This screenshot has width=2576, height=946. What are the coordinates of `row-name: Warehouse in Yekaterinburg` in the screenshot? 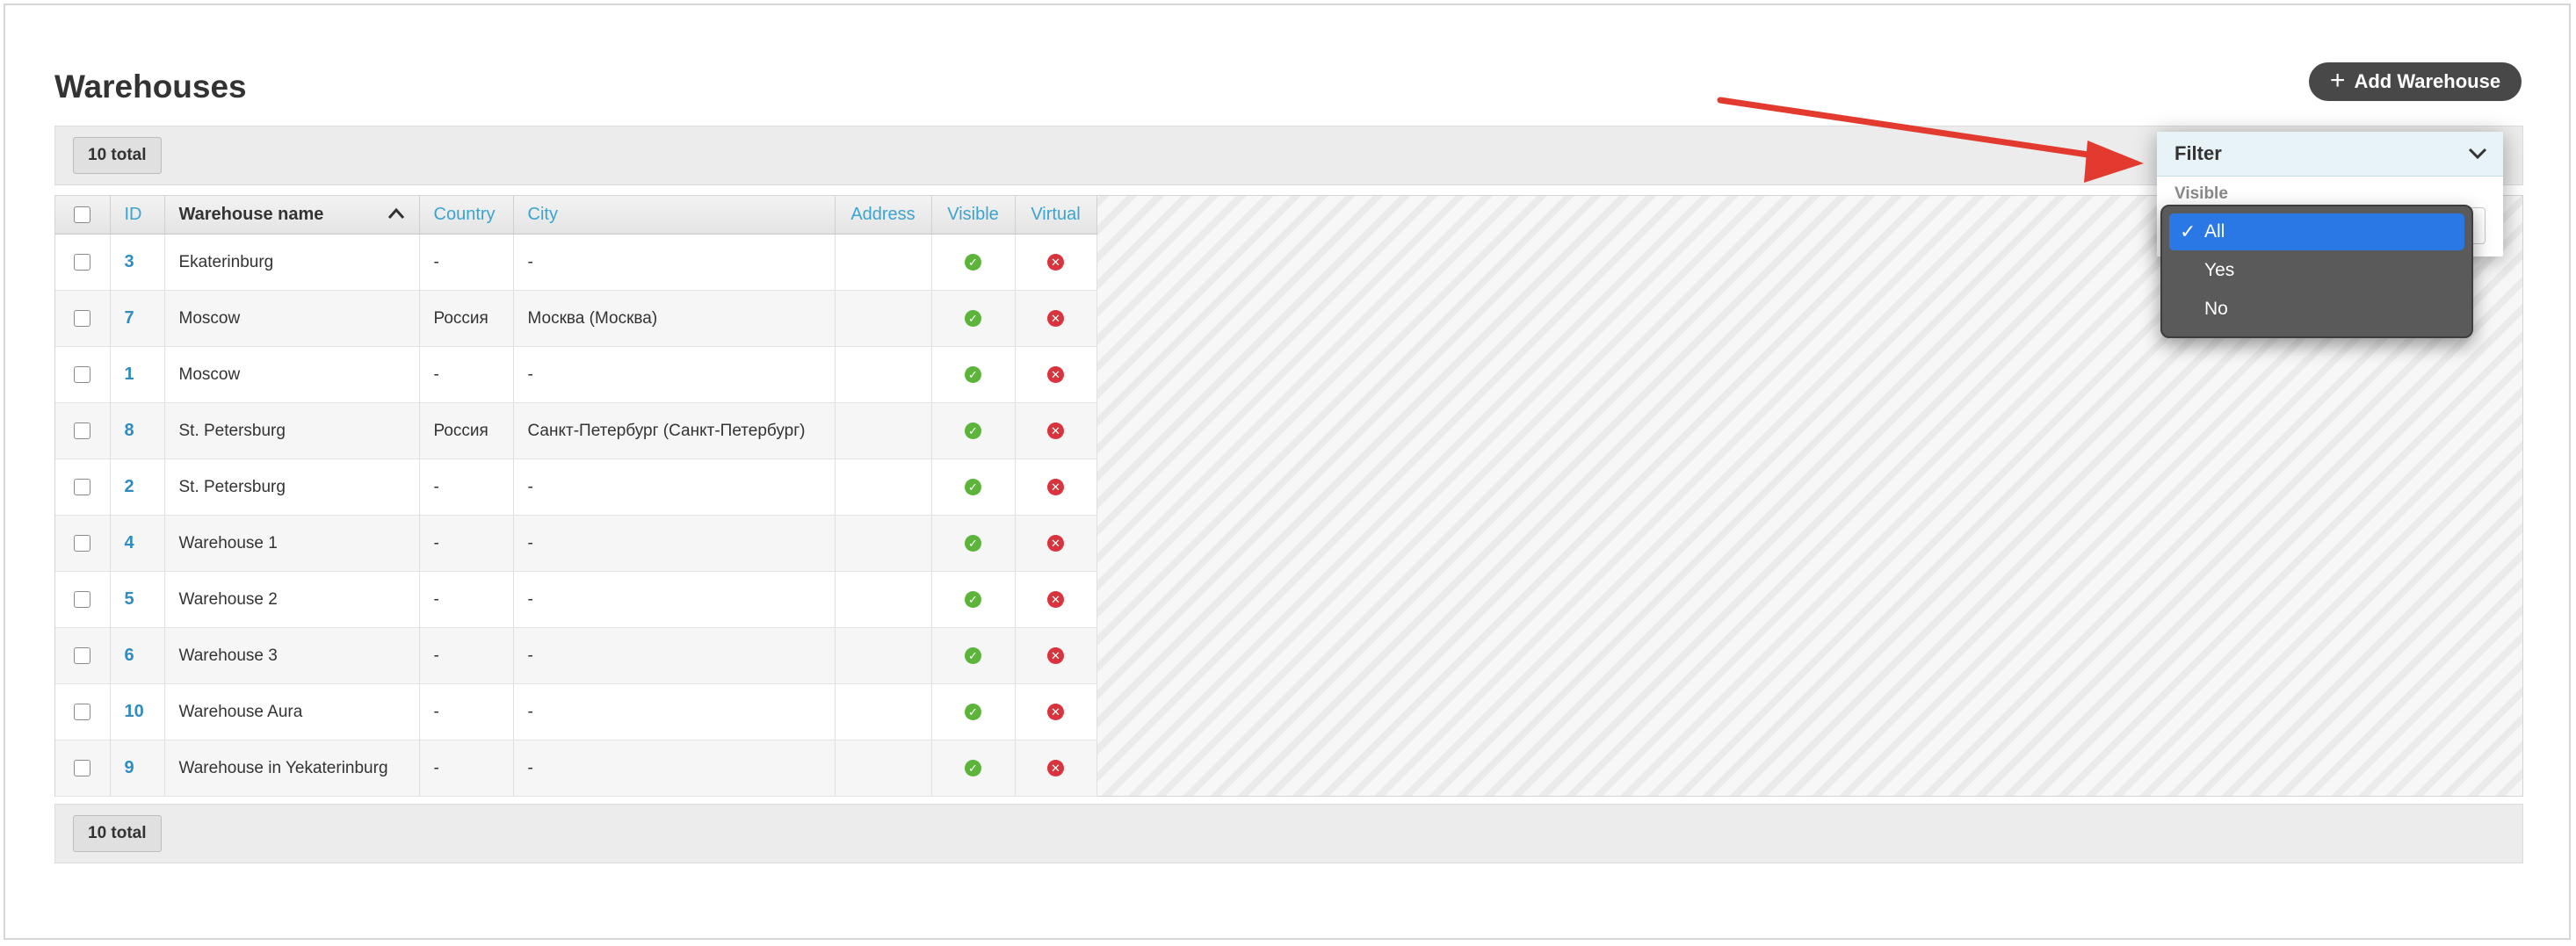 It's located at (292, 768).